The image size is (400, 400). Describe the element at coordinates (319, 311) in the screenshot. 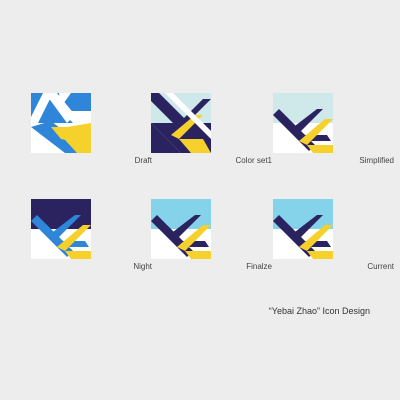

I see `design-title: “Yebai Zhao” Icon Design` at that location.